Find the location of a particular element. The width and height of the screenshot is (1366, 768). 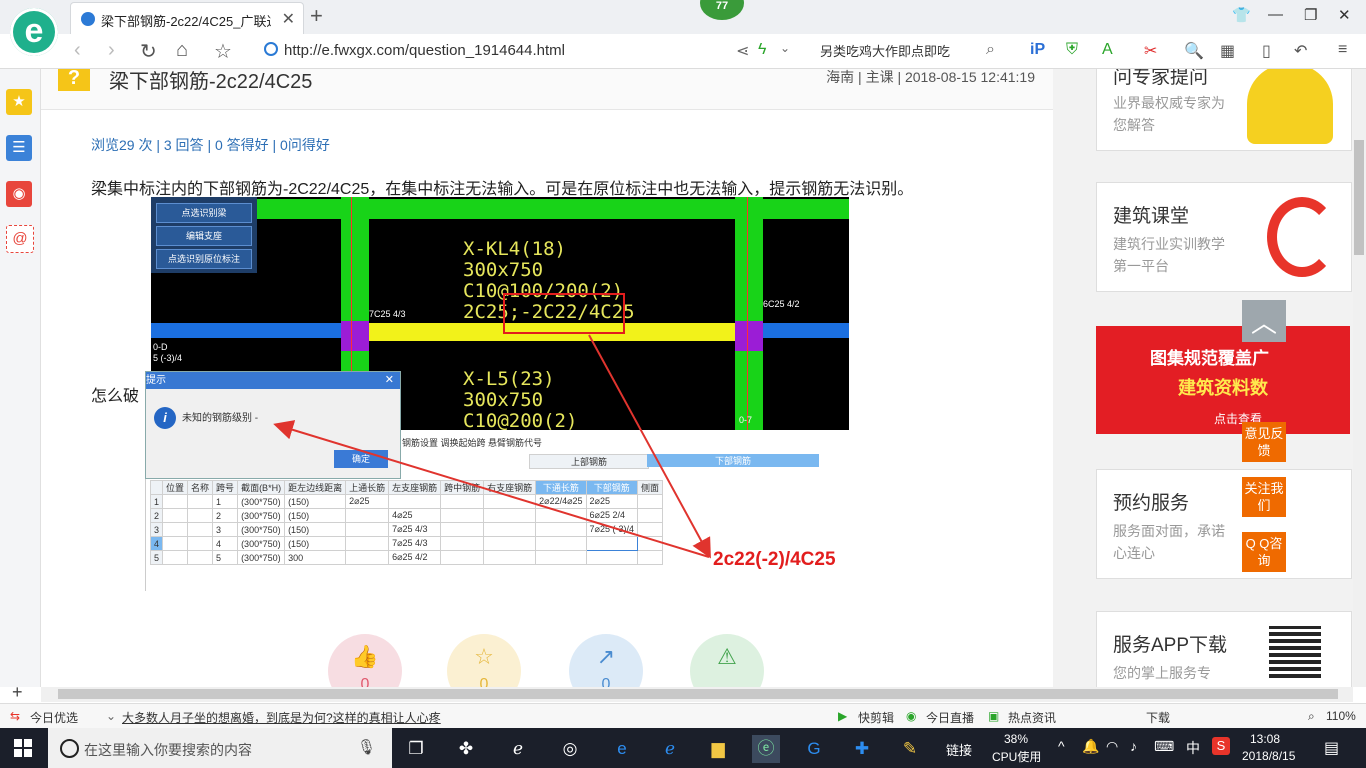

url-field: http://e.fwxgx.com/question_1914644.html is located at coordinates (499, 51).